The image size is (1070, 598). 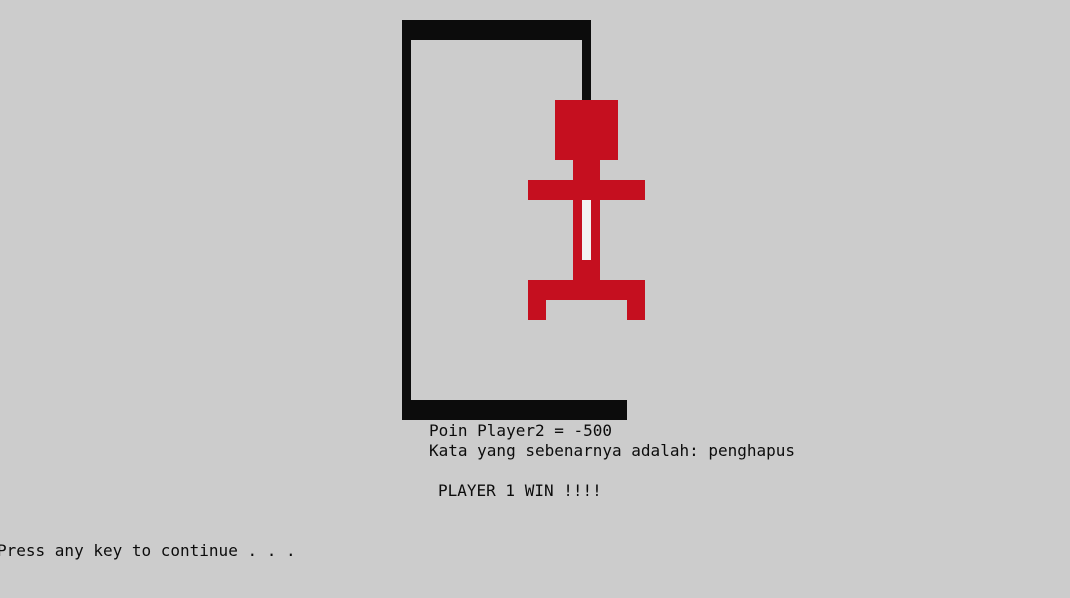 I want to click on gallows-rope, so click(x=586, y=60).